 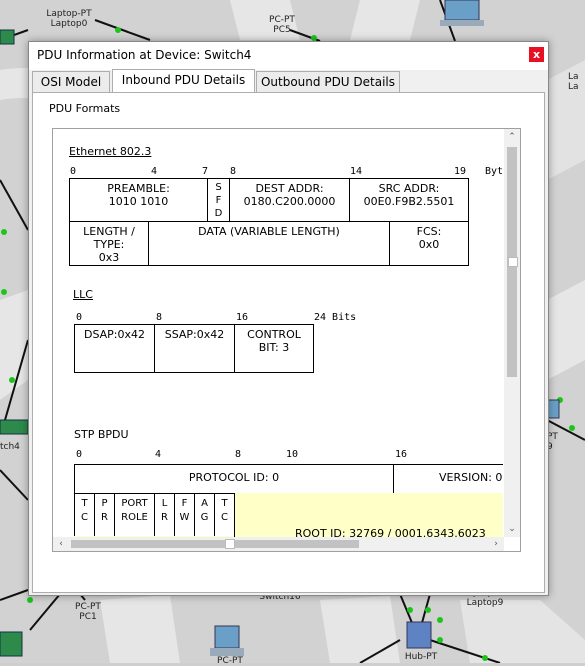 What do you see at coordinates (573, 87) in the screenshot?
I see `device-label-line2: La` at bounding box center [573, 87].